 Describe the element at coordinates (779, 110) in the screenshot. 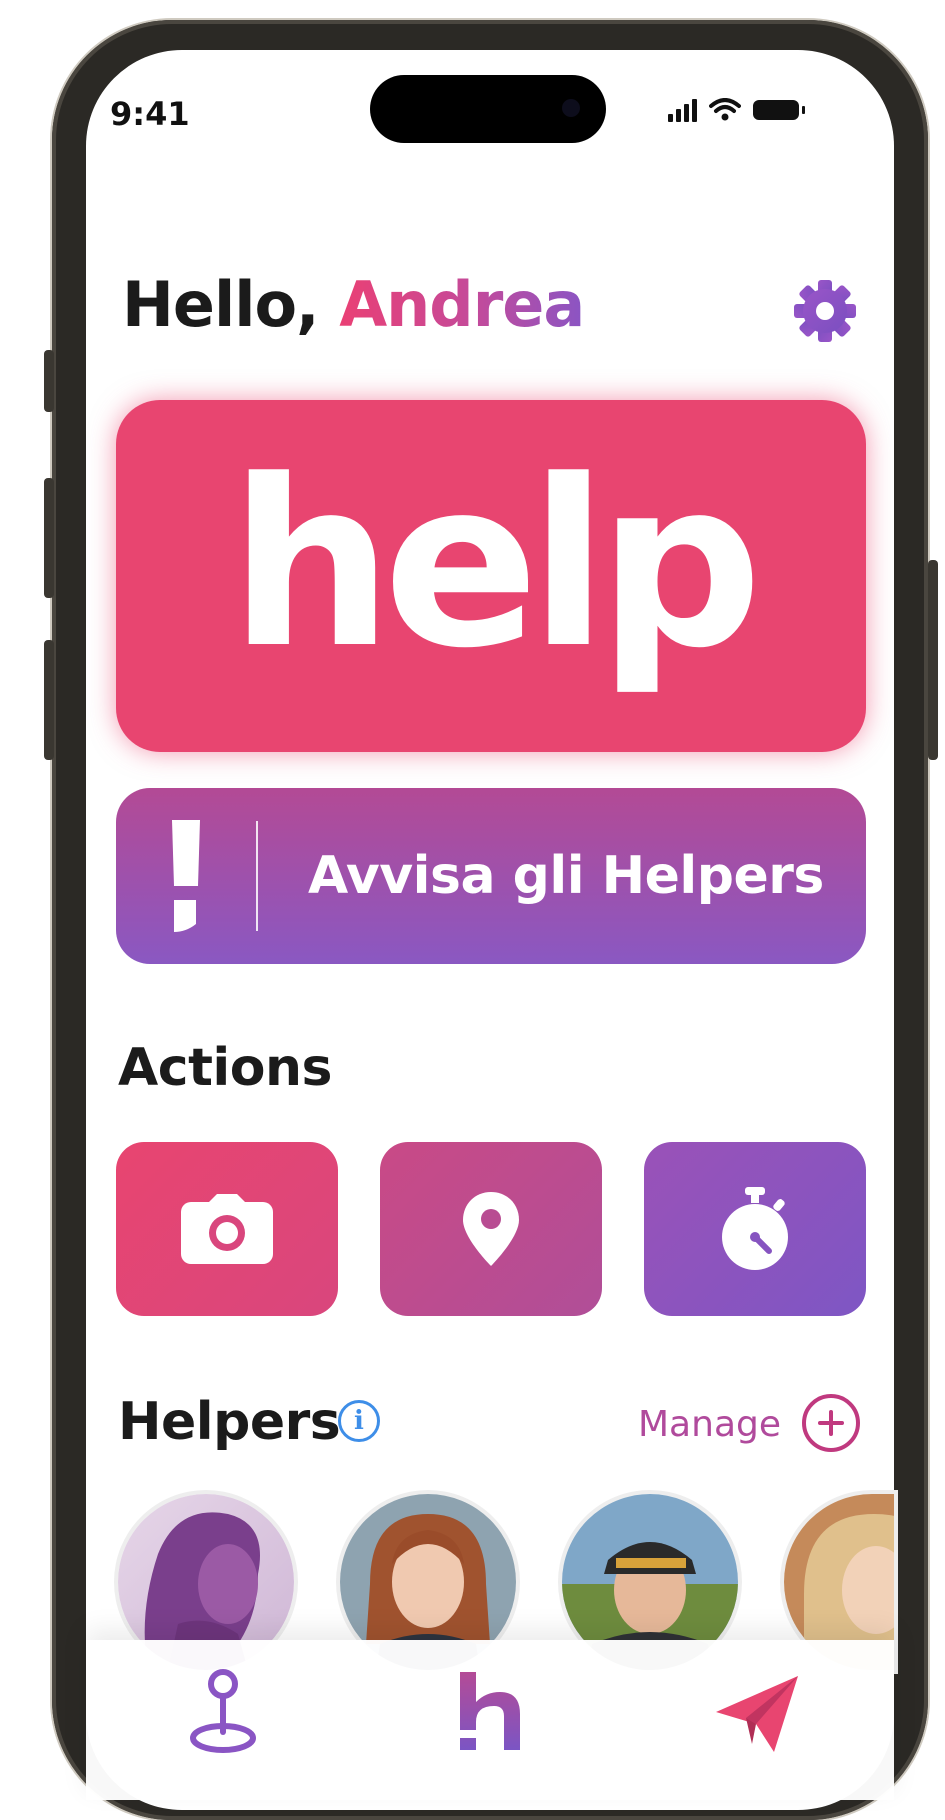

I see `battery-icon` at that location.